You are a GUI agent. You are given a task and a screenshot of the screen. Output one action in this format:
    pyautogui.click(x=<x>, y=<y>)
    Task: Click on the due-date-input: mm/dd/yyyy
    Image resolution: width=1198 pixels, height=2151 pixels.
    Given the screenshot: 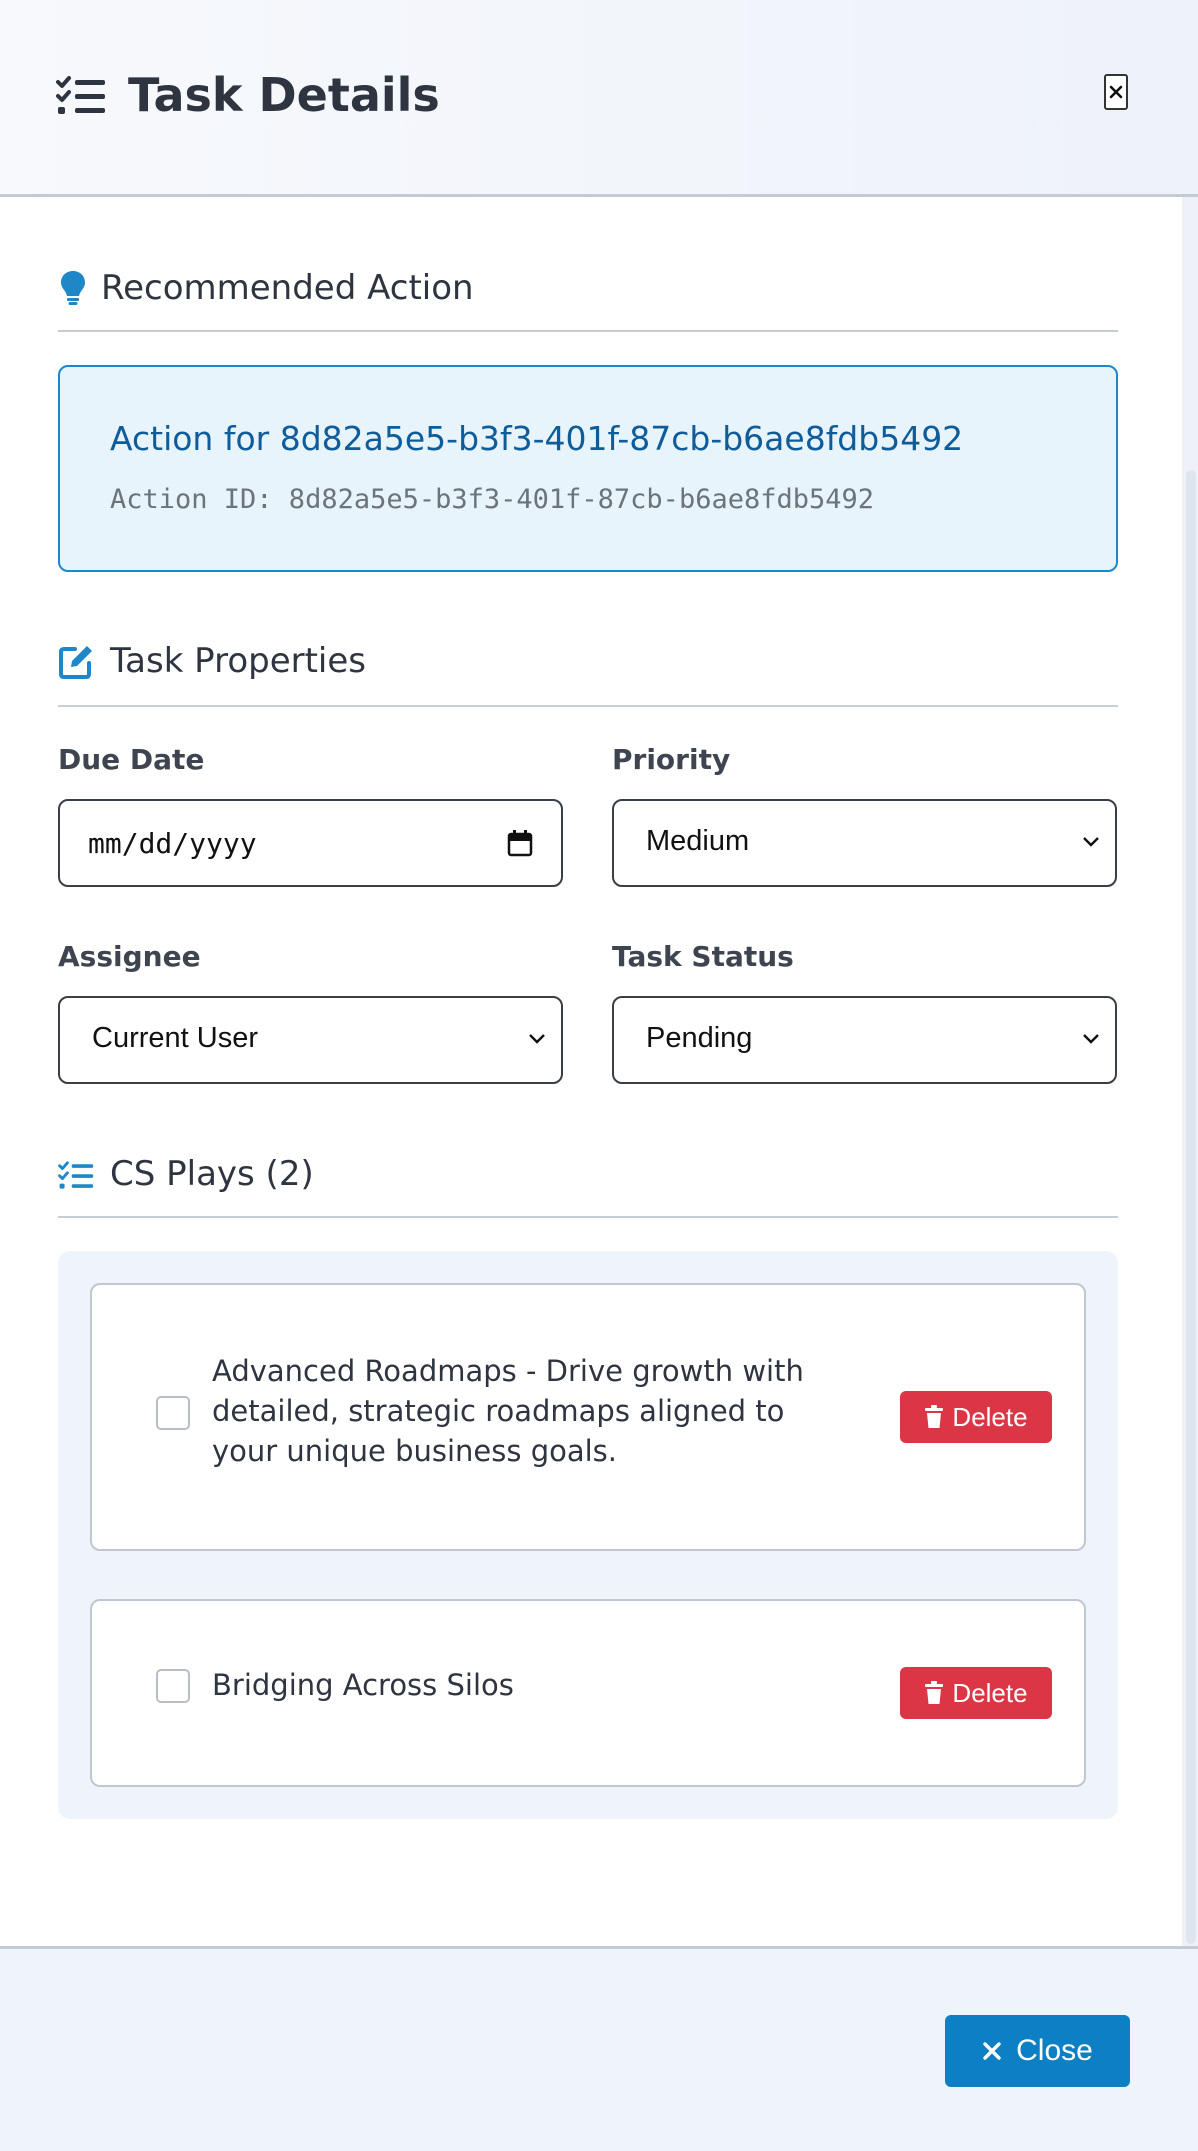 What is the action you would take?
    pyautogui.click(x=310, y=843)
    